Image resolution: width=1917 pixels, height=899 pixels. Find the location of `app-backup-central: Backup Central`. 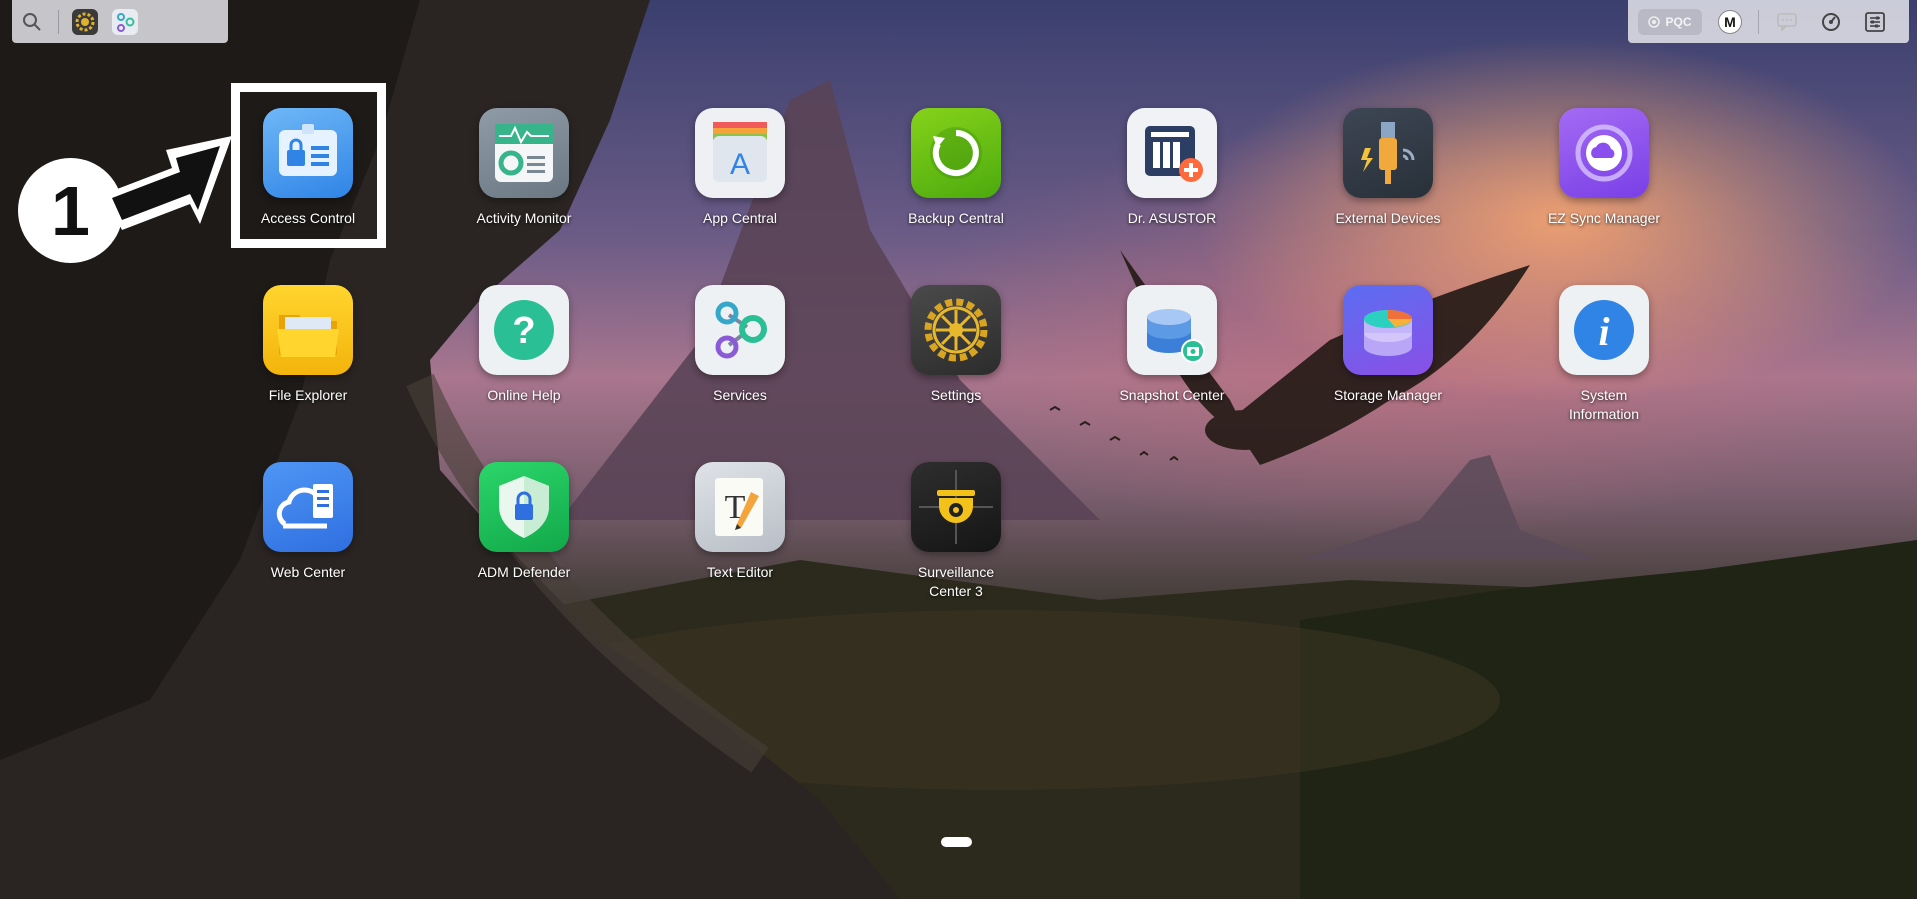

app-backup-central: Backup Central is located at coordinates (956, 168).